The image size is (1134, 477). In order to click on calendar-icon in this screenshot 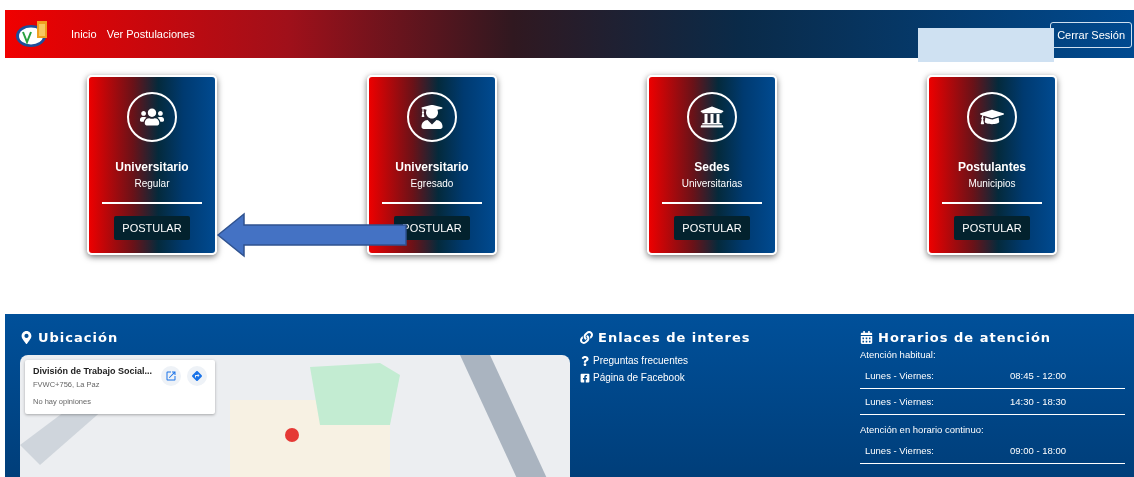, I will do `click(866, 337)`.